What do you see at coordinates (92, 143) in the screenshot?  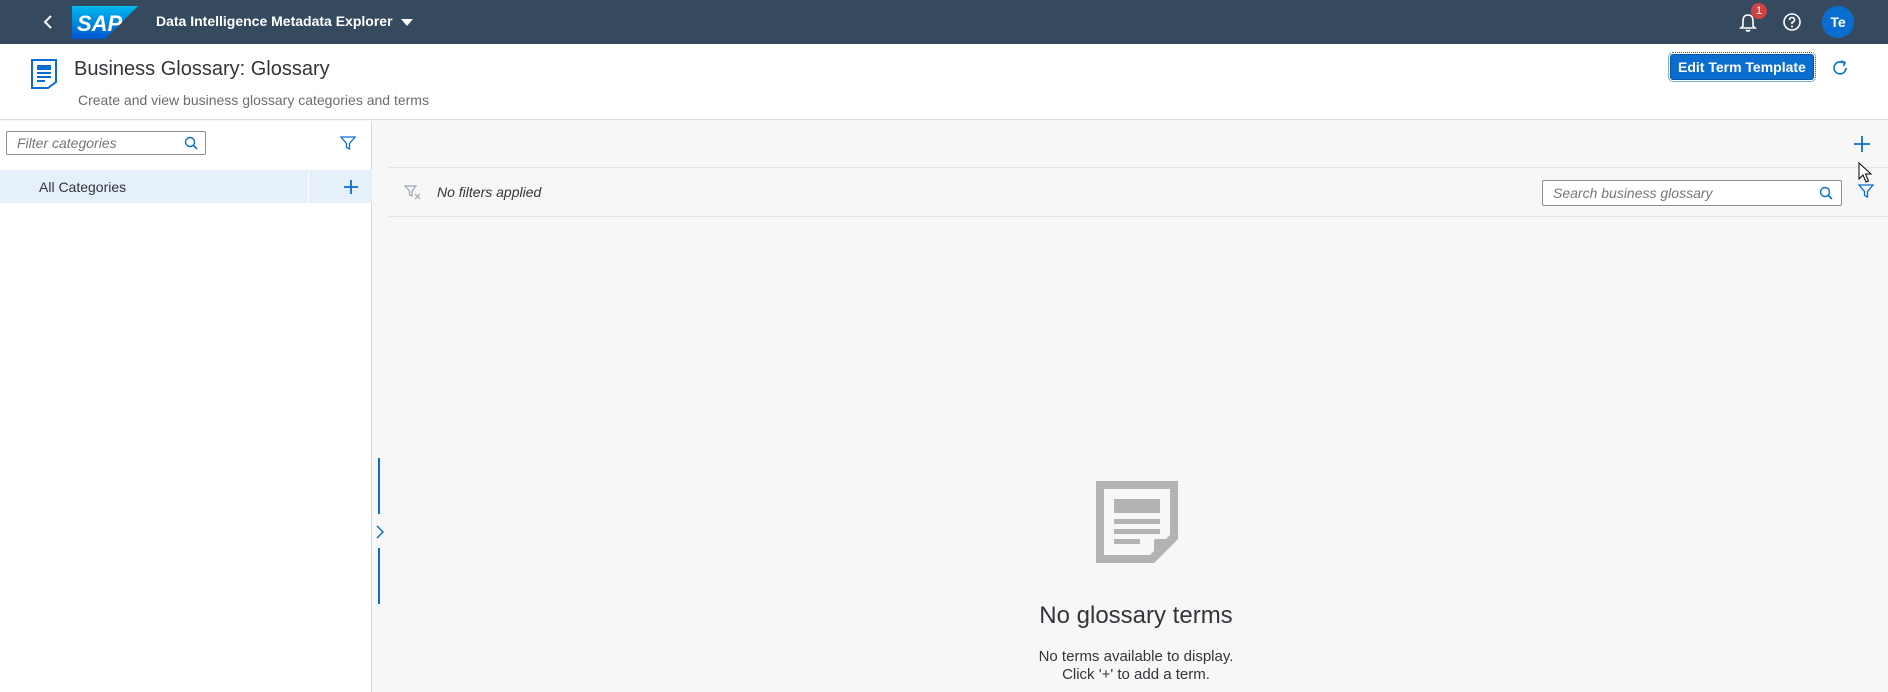 I see `category-filter-input` at bounding box center [92, 143].